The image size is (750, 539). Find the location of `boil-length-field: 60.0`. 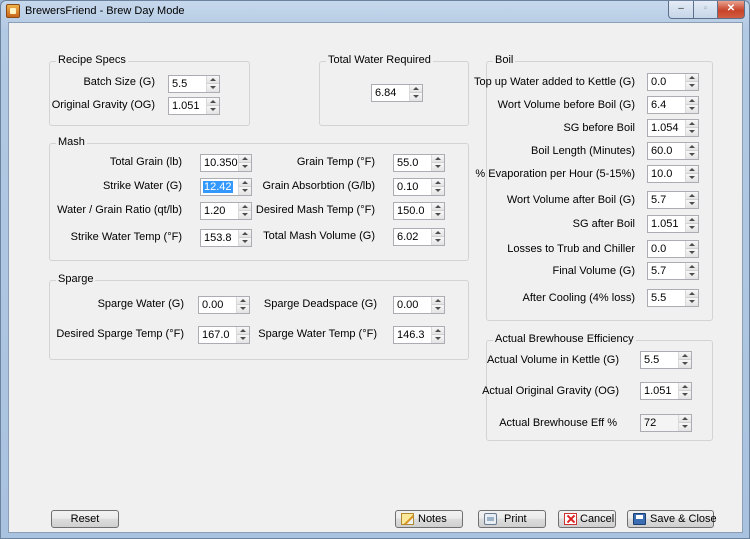

boil-length-field: 60.0 is located at coordinates (673, 151).